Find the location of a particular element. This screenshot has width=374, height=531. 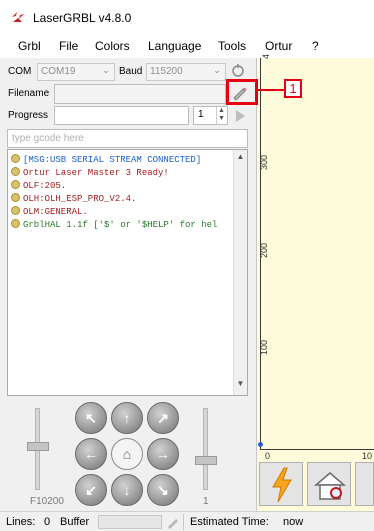

x-tick-0: 0 is located at coordinates (268, 456).